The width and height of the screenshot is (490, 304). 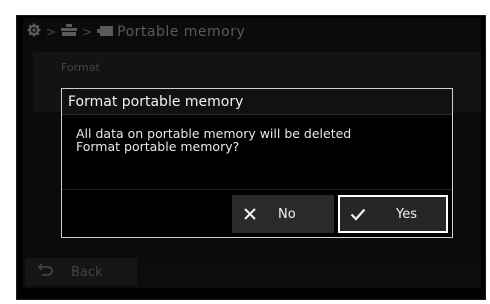 What do you see at coordinates (287, 214) in the screenshot?
I see `no-button-label: No` at bounding box center [287, 214].